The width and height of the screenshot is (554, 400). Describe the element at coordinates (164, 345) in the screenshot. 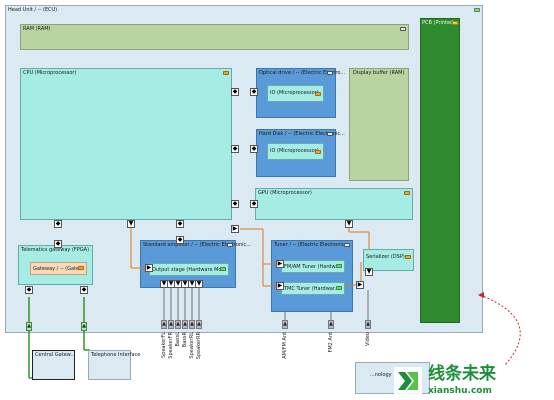

I see `pin-label-speaker-fl: SpeakerFL` at that location.